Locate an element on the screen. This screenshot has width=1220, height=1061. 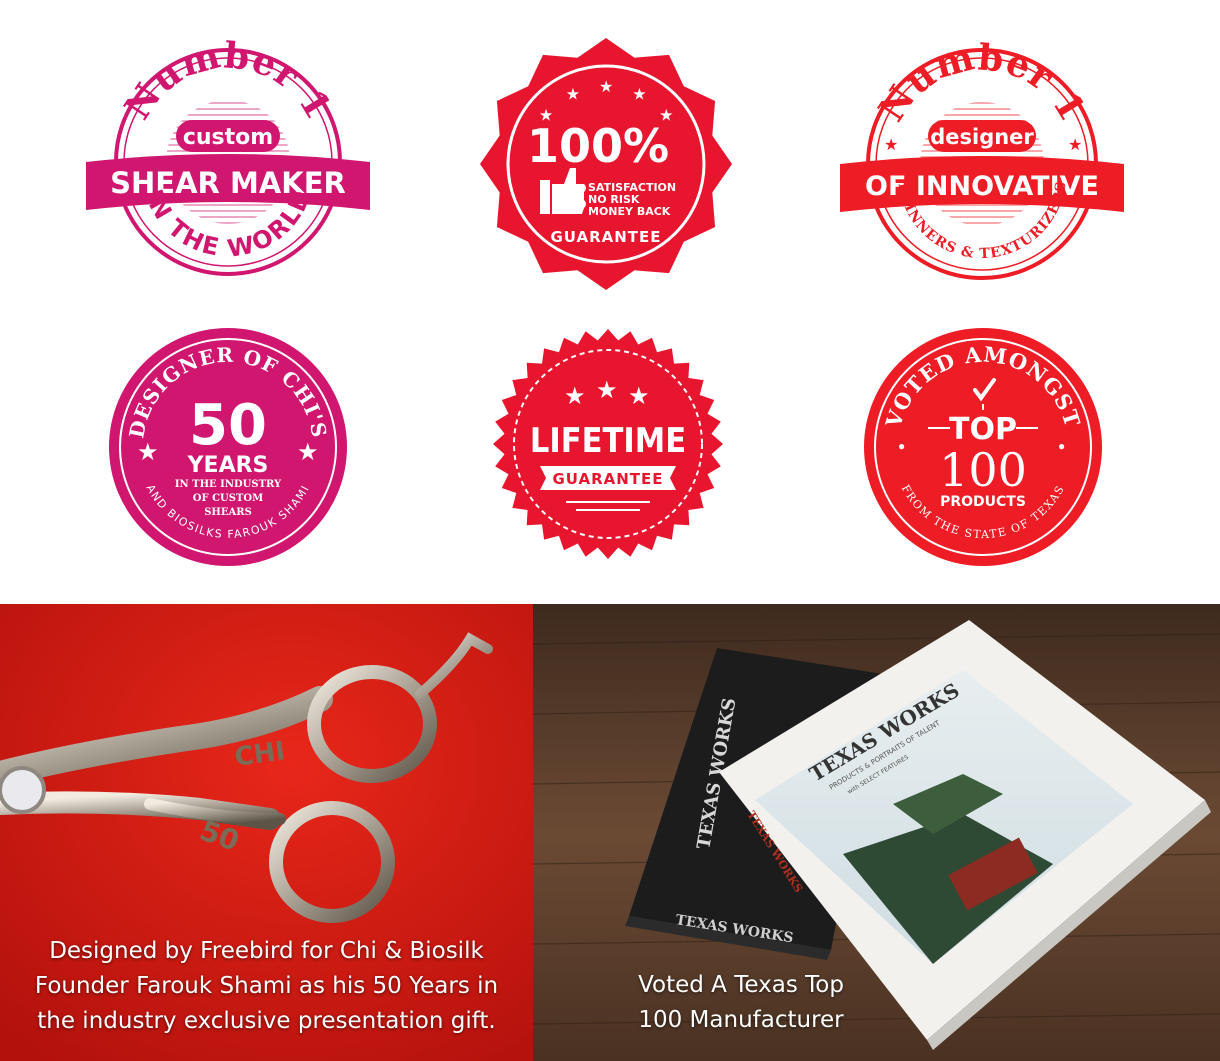
badge-shear-maker: Number 1 custom SHEAR MAKER IN THE WORLD is located at coordinates (228, 157).